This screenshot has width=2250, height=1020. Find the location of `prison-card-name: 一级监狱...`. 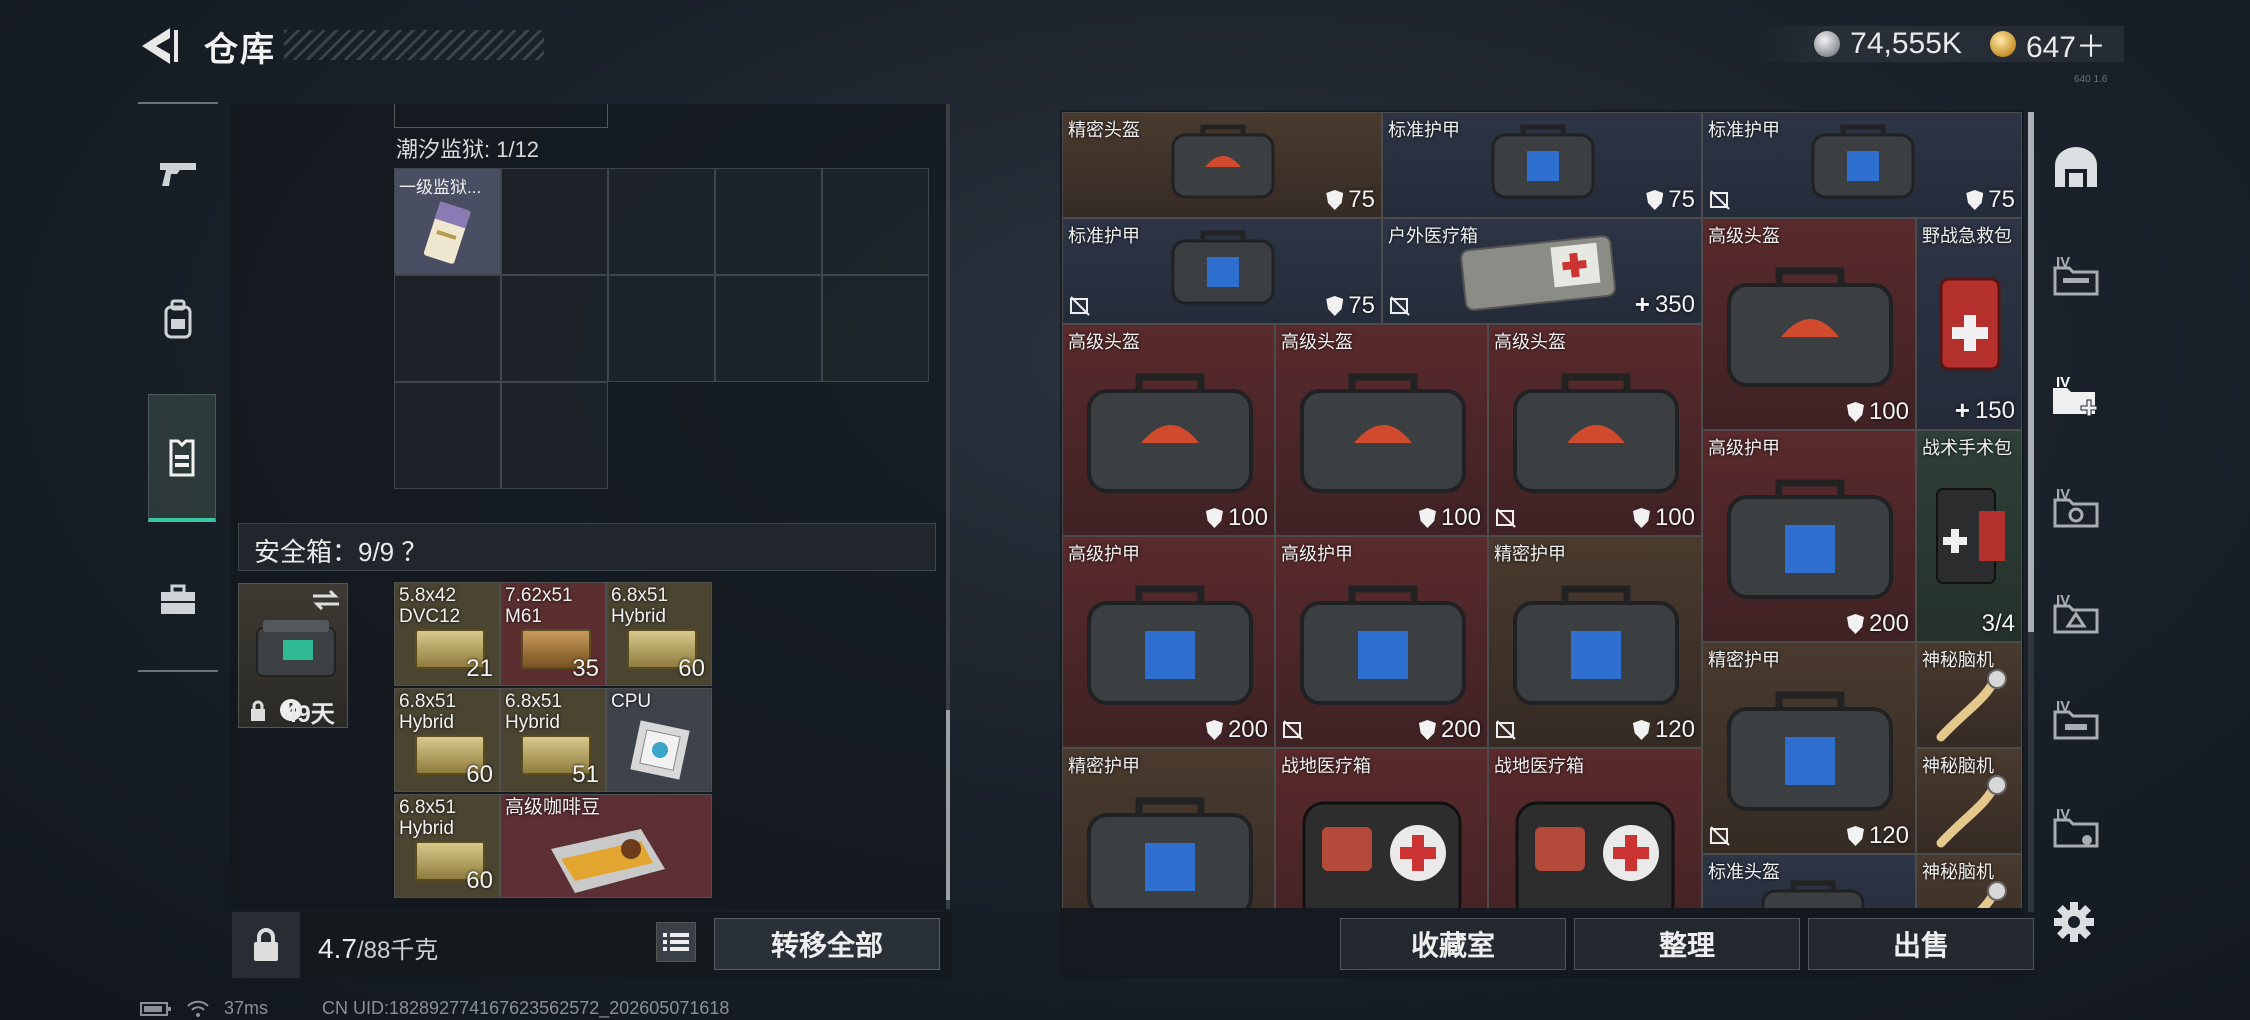

prison-card-name: 一级监狱... is located at coordinates (440, 187).